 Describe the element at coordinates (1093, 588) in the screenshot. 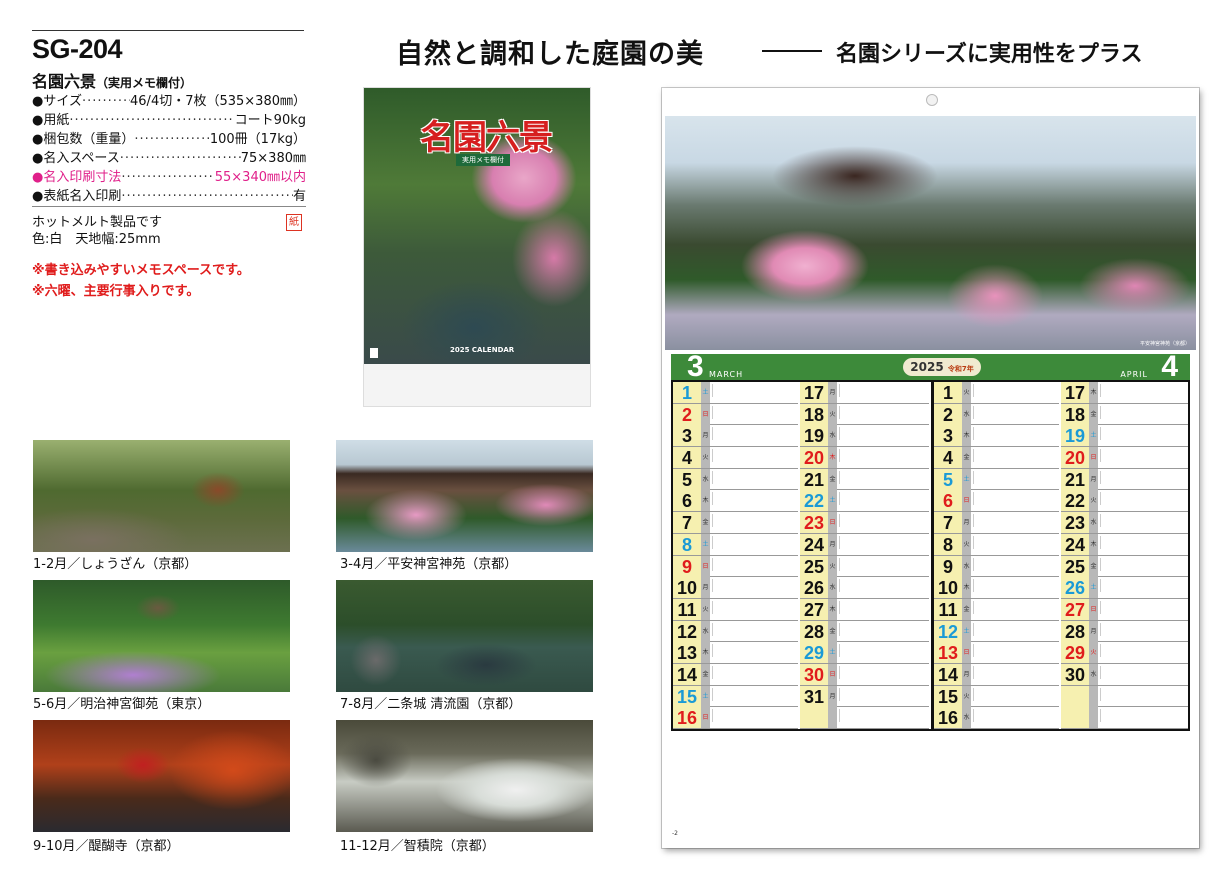

I see `weekday-label: 土` at that location.